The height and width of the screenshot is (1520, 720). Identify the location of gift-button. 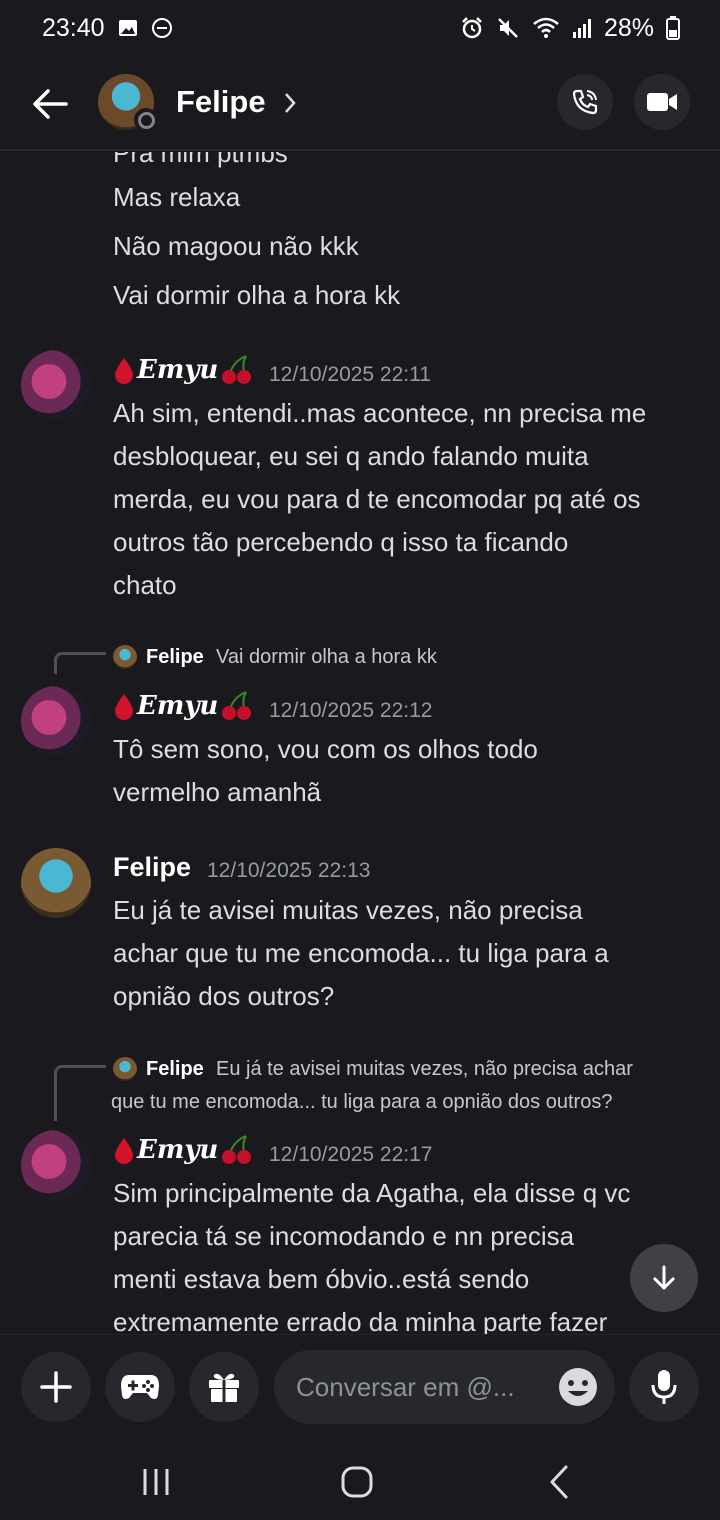
(224, 1387).